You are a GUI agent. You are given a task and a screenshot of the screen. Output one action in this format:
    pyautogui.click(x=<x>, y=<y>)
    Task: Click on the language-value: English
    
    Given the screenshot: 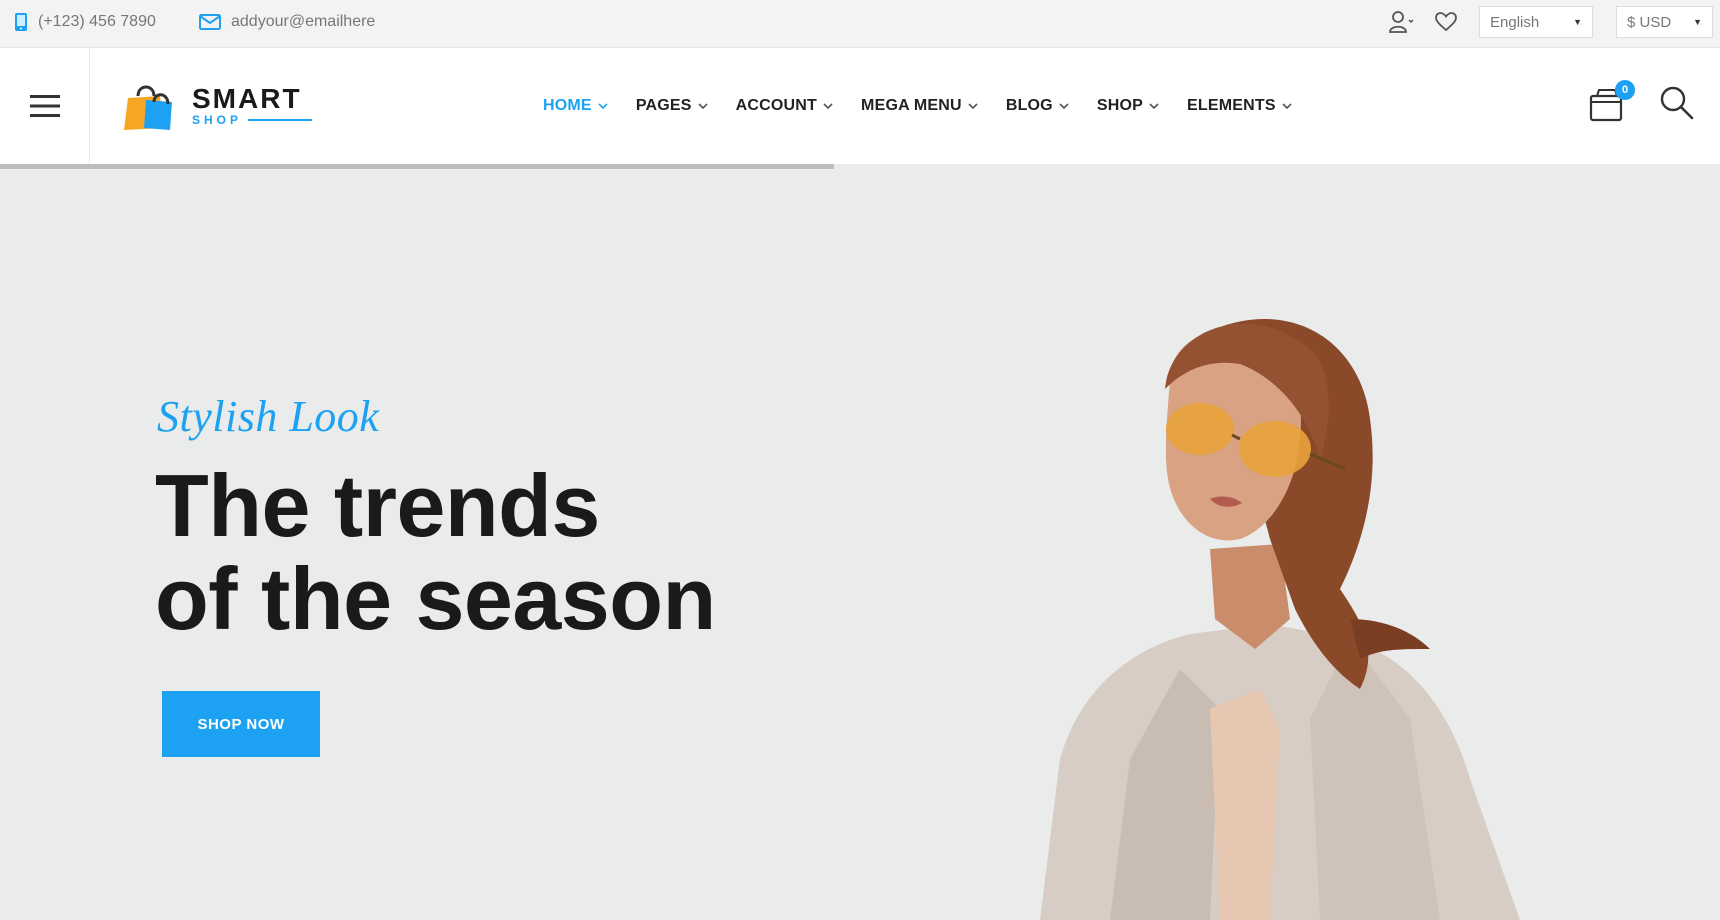 What is the action you would take?
    pyautogui.click(x=1515, y=22)
    